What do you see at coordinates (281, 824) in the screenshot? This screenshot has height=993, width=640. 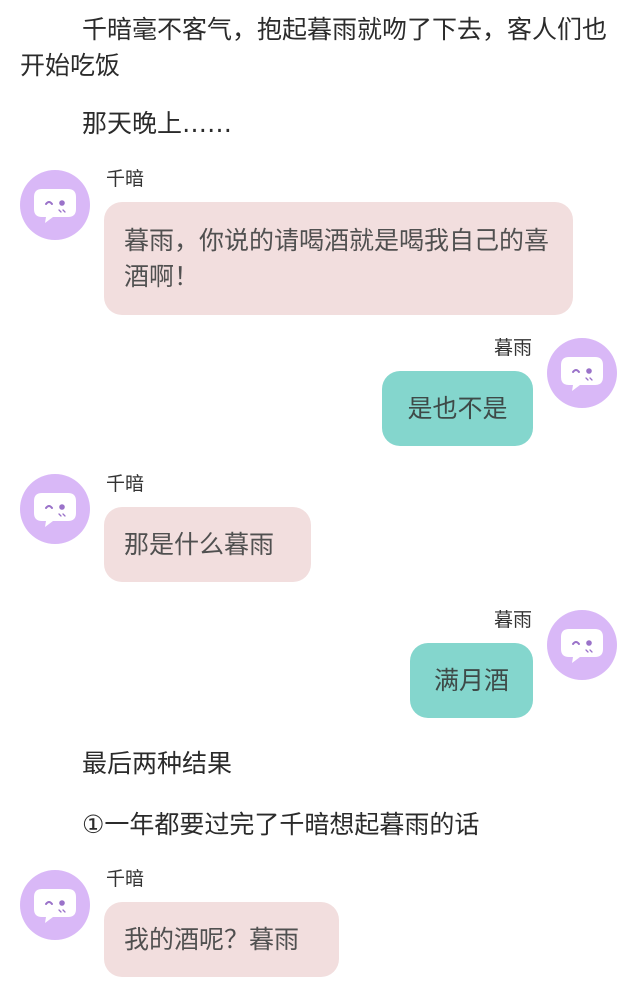 I see `narration-ending-one: ①一年都要过完了千暗想起暮雨的话` at bounding box center [281, 824].